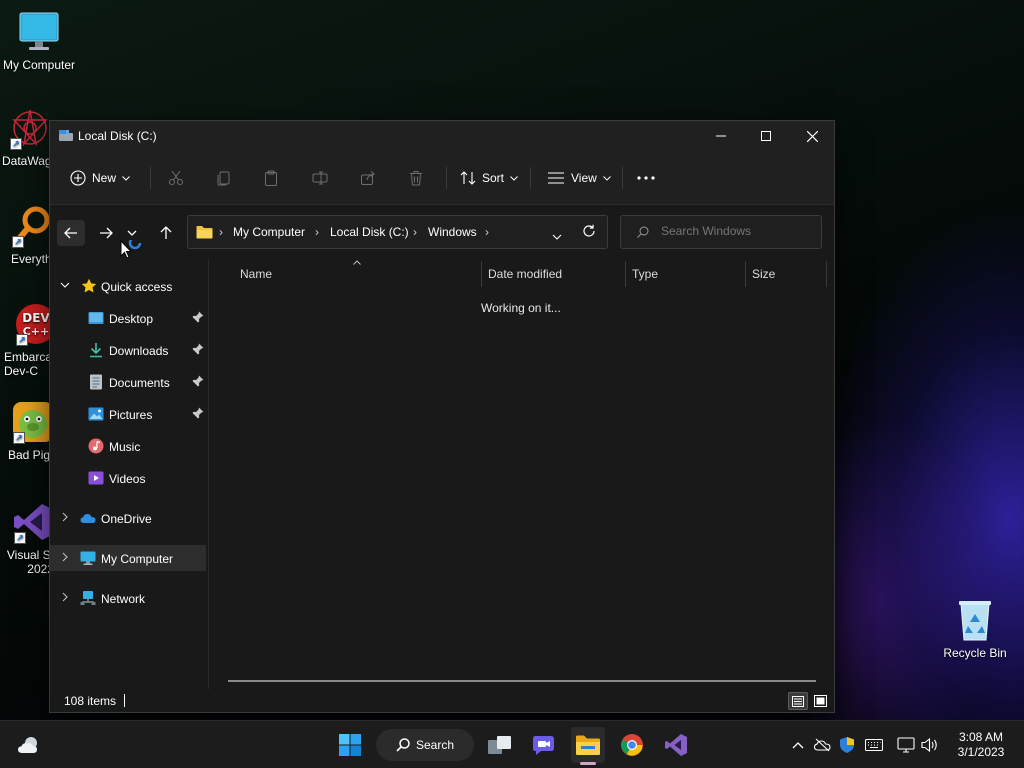 Image resolution: width=1024 pixels, height=768 pixels. I want to click on desktop-icon-my-computer: My Computer, so click(39, 41).